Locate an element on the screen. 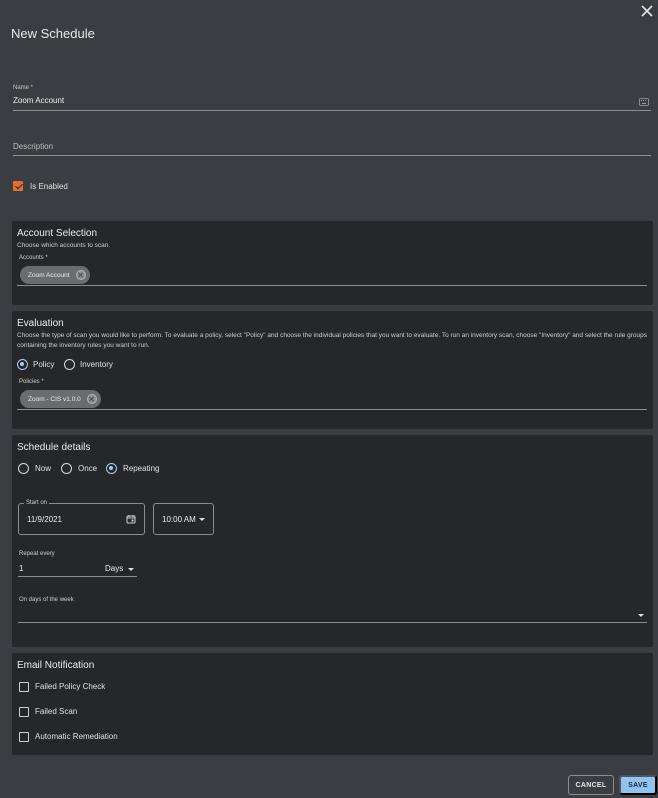 This screenshot has height=798, width=658. days-of-week-select is located at coordinates (332, 615).